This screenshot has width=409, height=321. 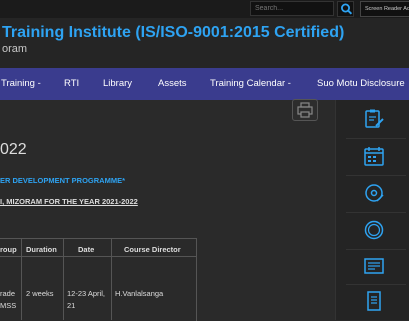 I want to click on table-cell-duration: 2 weeks, so click(x=40, y=293).